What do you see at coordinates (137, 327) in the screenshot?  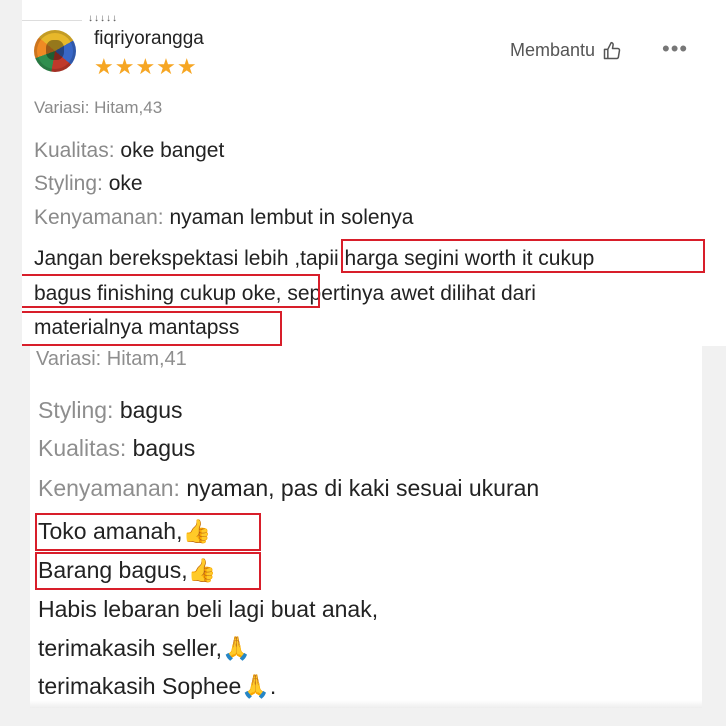 I see `comment-line: materialnya mantapss` at bounding box center [137, 327].